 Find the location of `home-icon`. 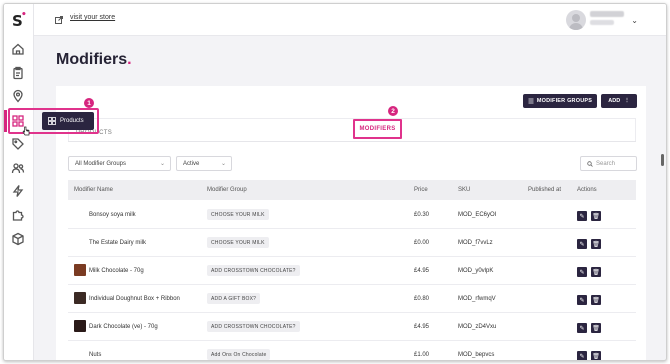

home-icon is located at coordinates (18, 49).